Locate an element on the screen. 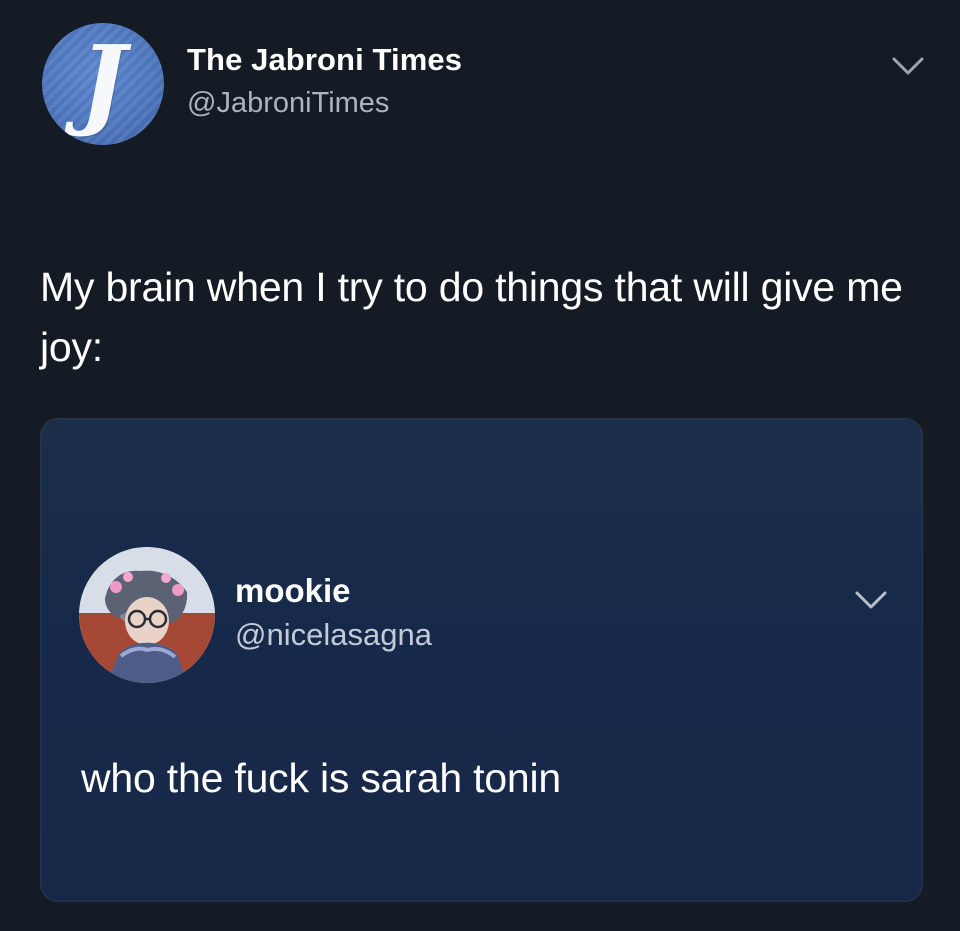 Image resolution: width=960 pixels, height=931 pixels. quoted-author-name: mookie is located at coordinates (293, 591).